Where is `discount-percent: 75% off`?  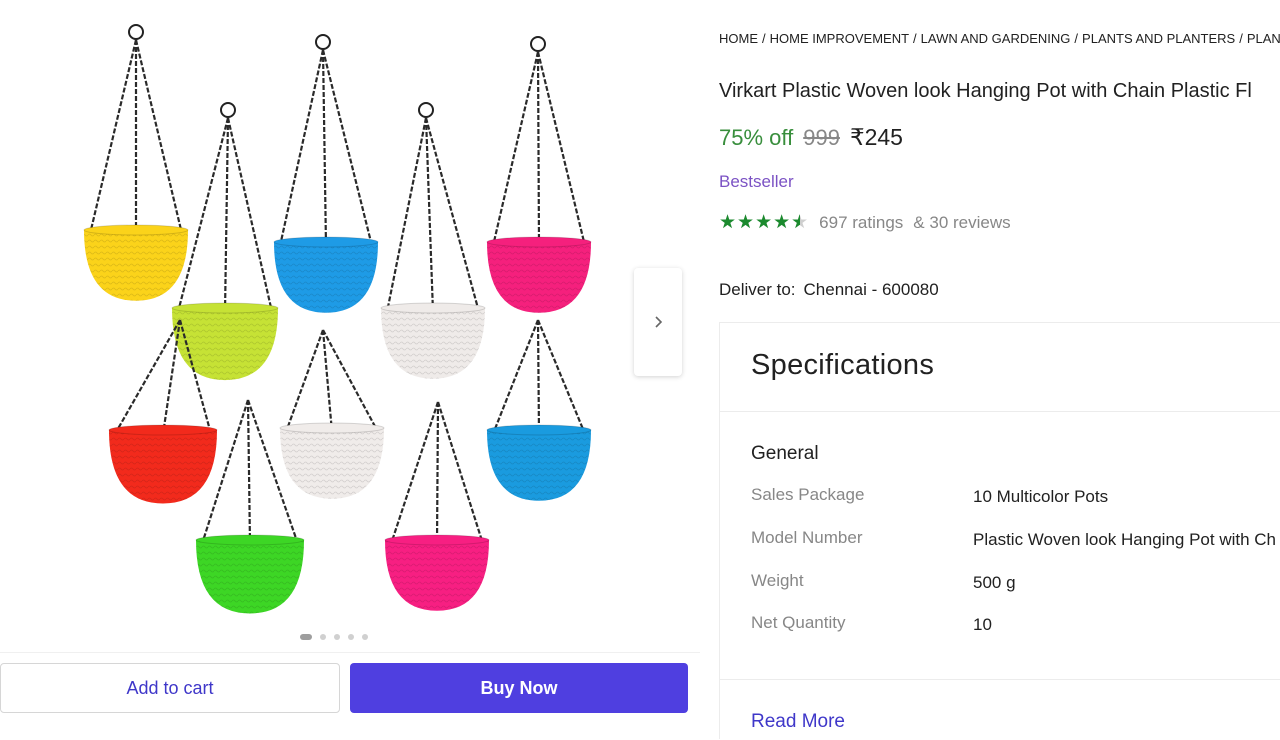
discount-percent: 75% off is located at coordinates (756, 137).